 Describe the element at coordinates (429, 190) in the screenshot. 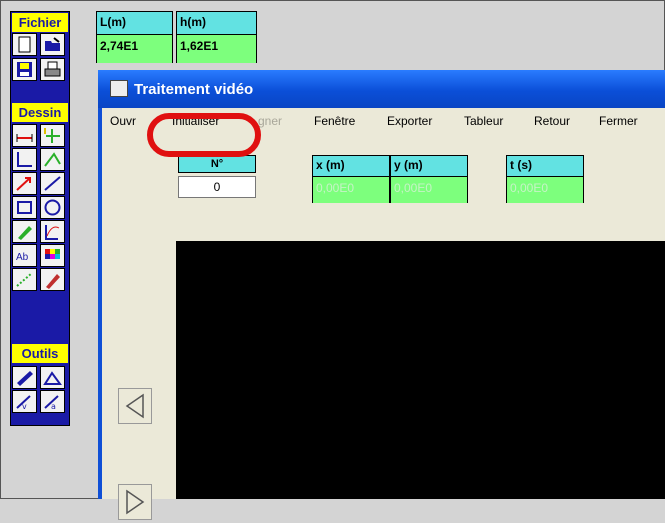

I see `y-coordinate-value: 0,00E0` at that location.